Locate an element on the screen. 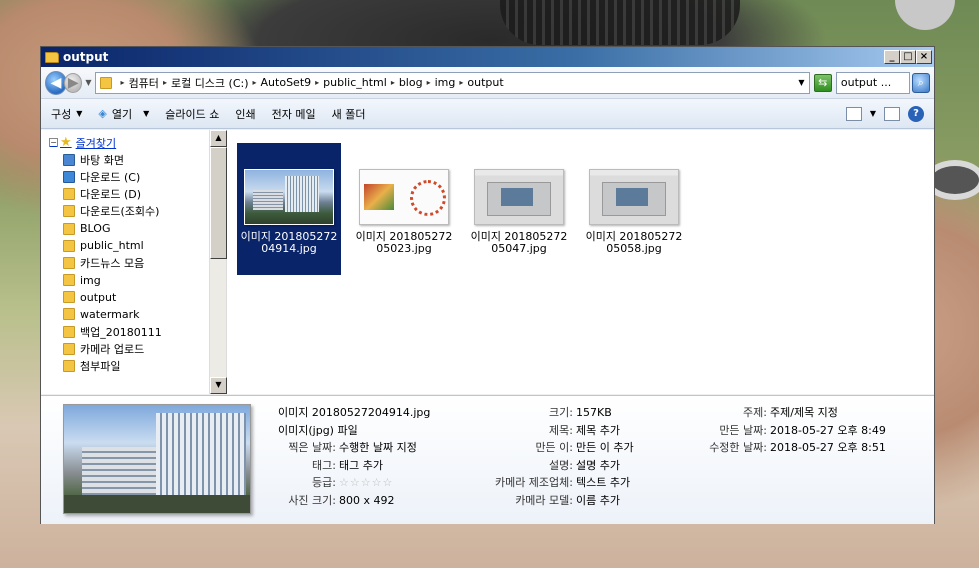  file-thumbnail is located at coordinates (634, 197).